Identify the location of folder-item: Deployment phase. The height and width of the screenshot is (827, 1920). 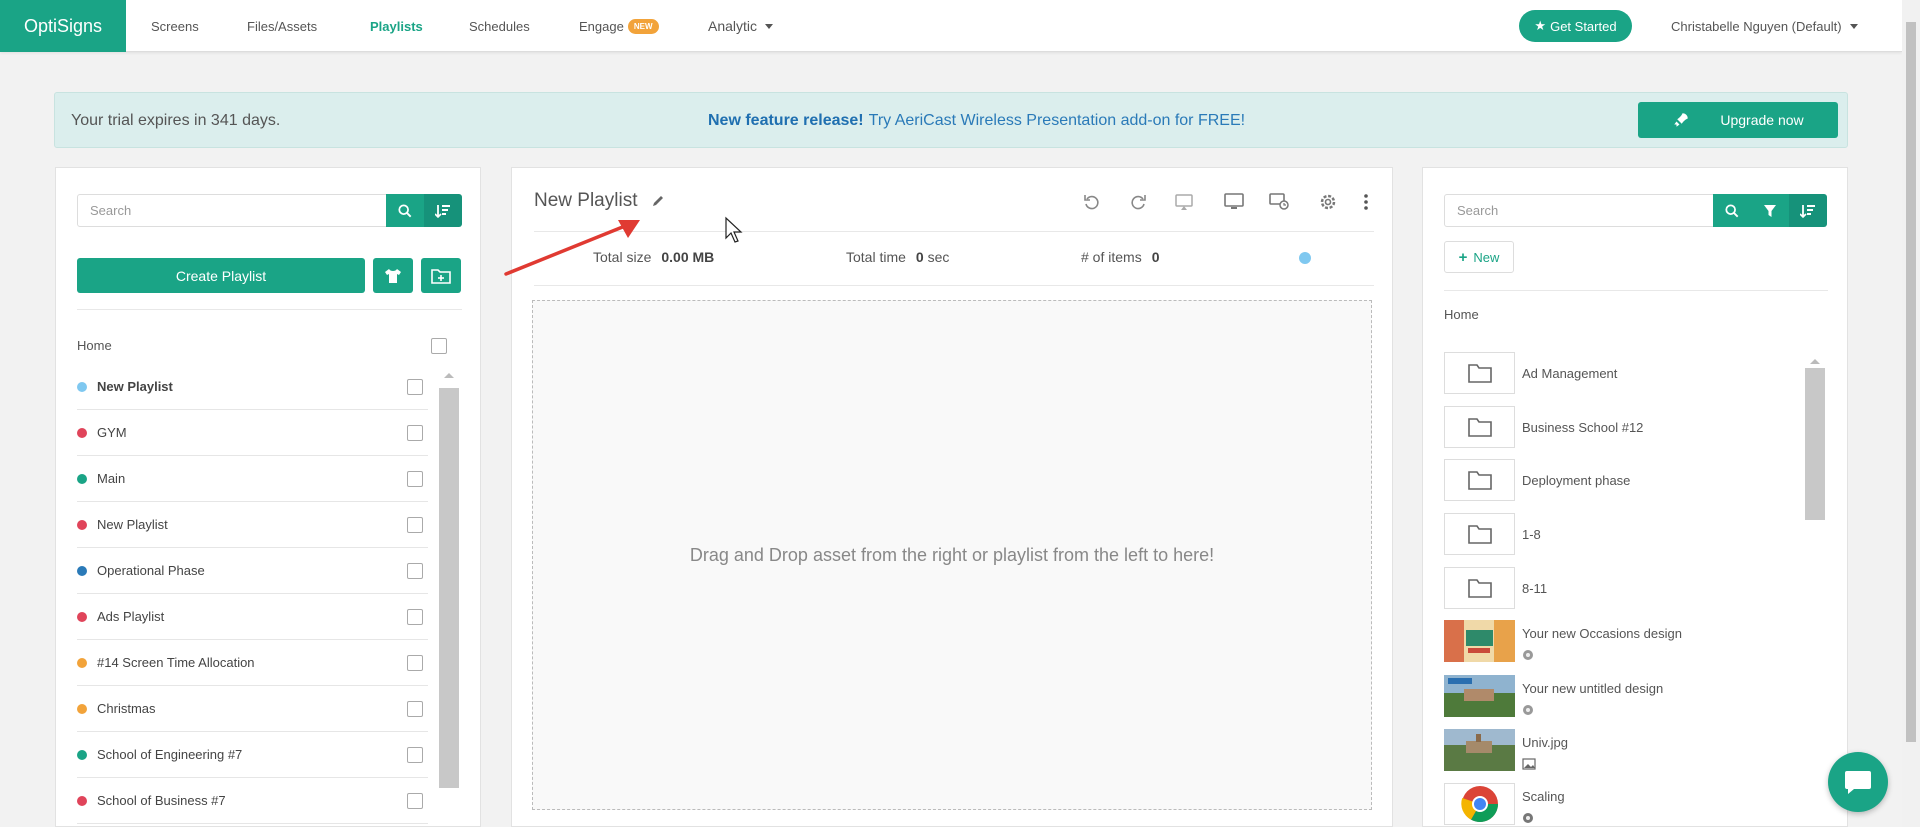
(1624, 486).